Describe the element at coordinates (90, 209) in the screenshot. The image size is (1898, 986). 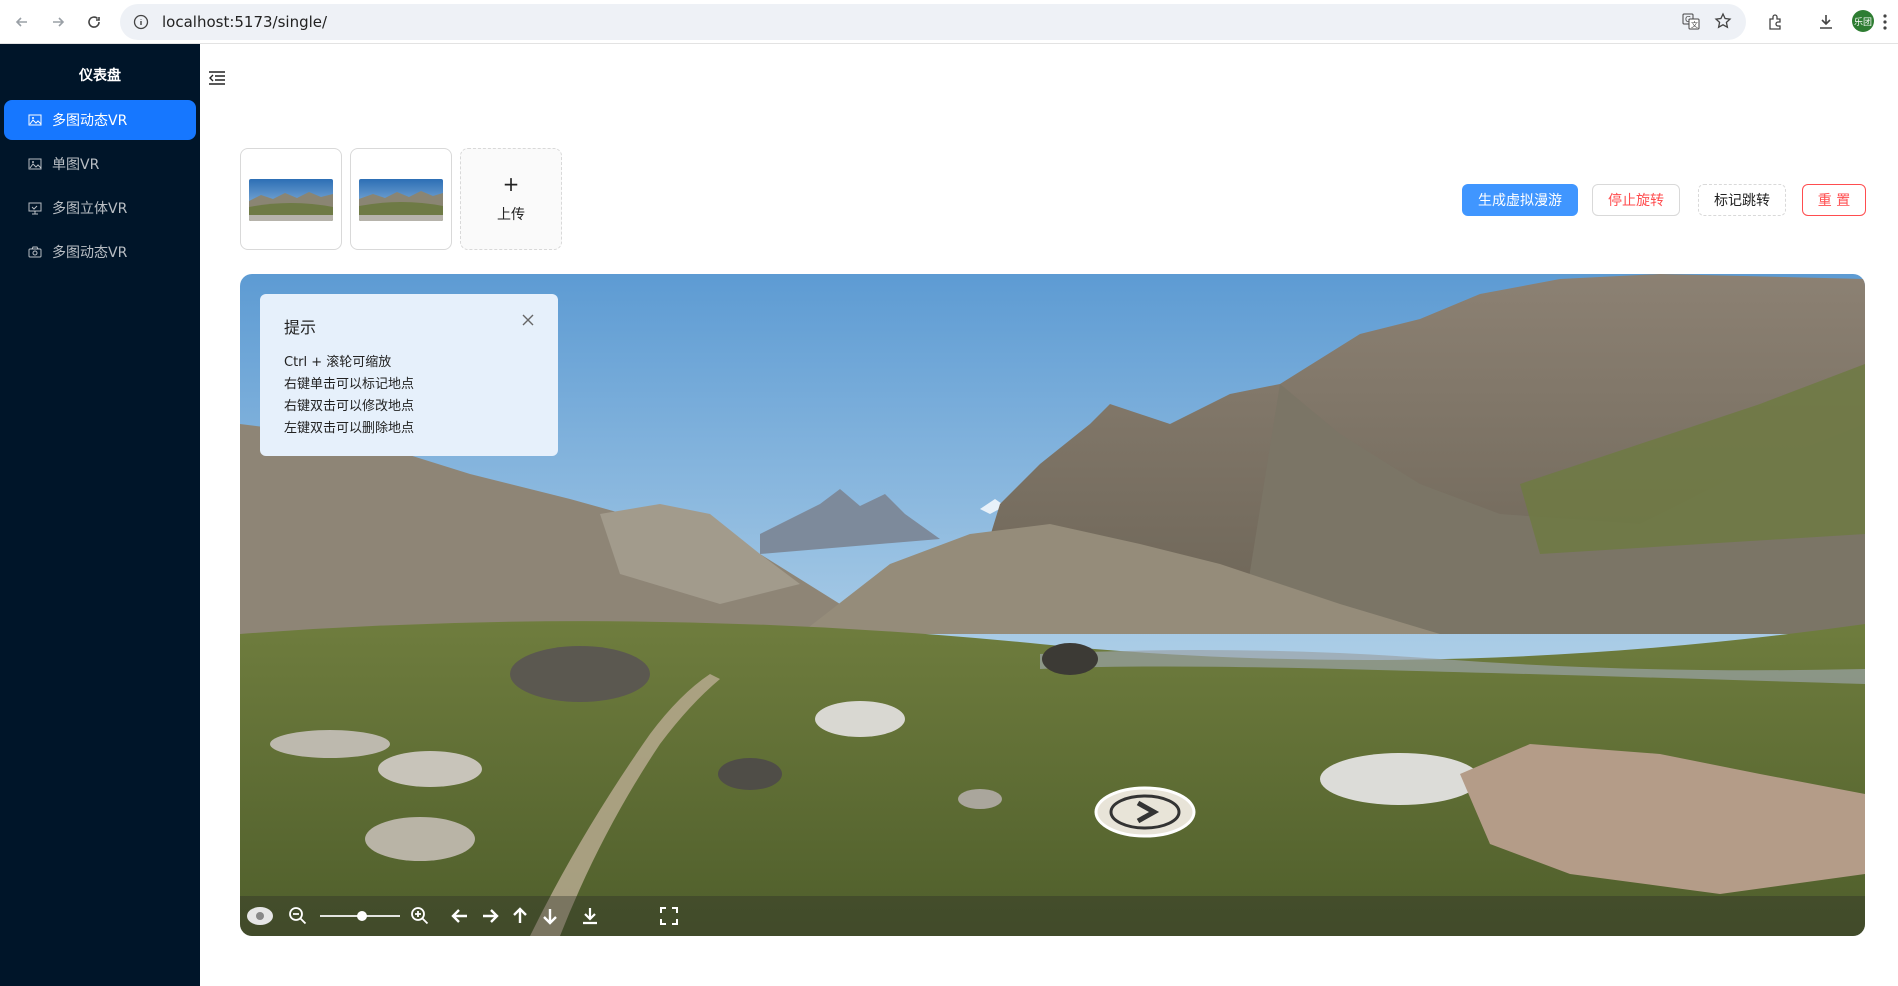
I see `sidebar-item-label: 多图立体VR` at that location.